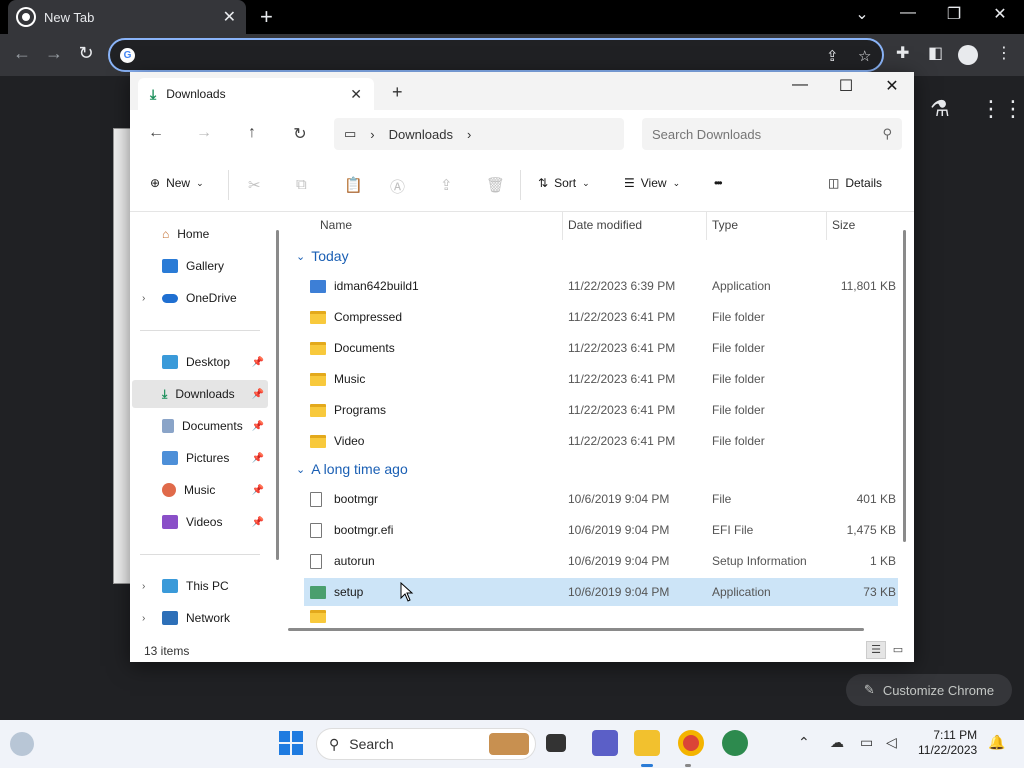 The width and height of the screenshot is (1024, 768). What do you see at coordinates (495, 185) in the screenshot?
I see `delete-icon: 🗑` at bounding box center [495, 185].